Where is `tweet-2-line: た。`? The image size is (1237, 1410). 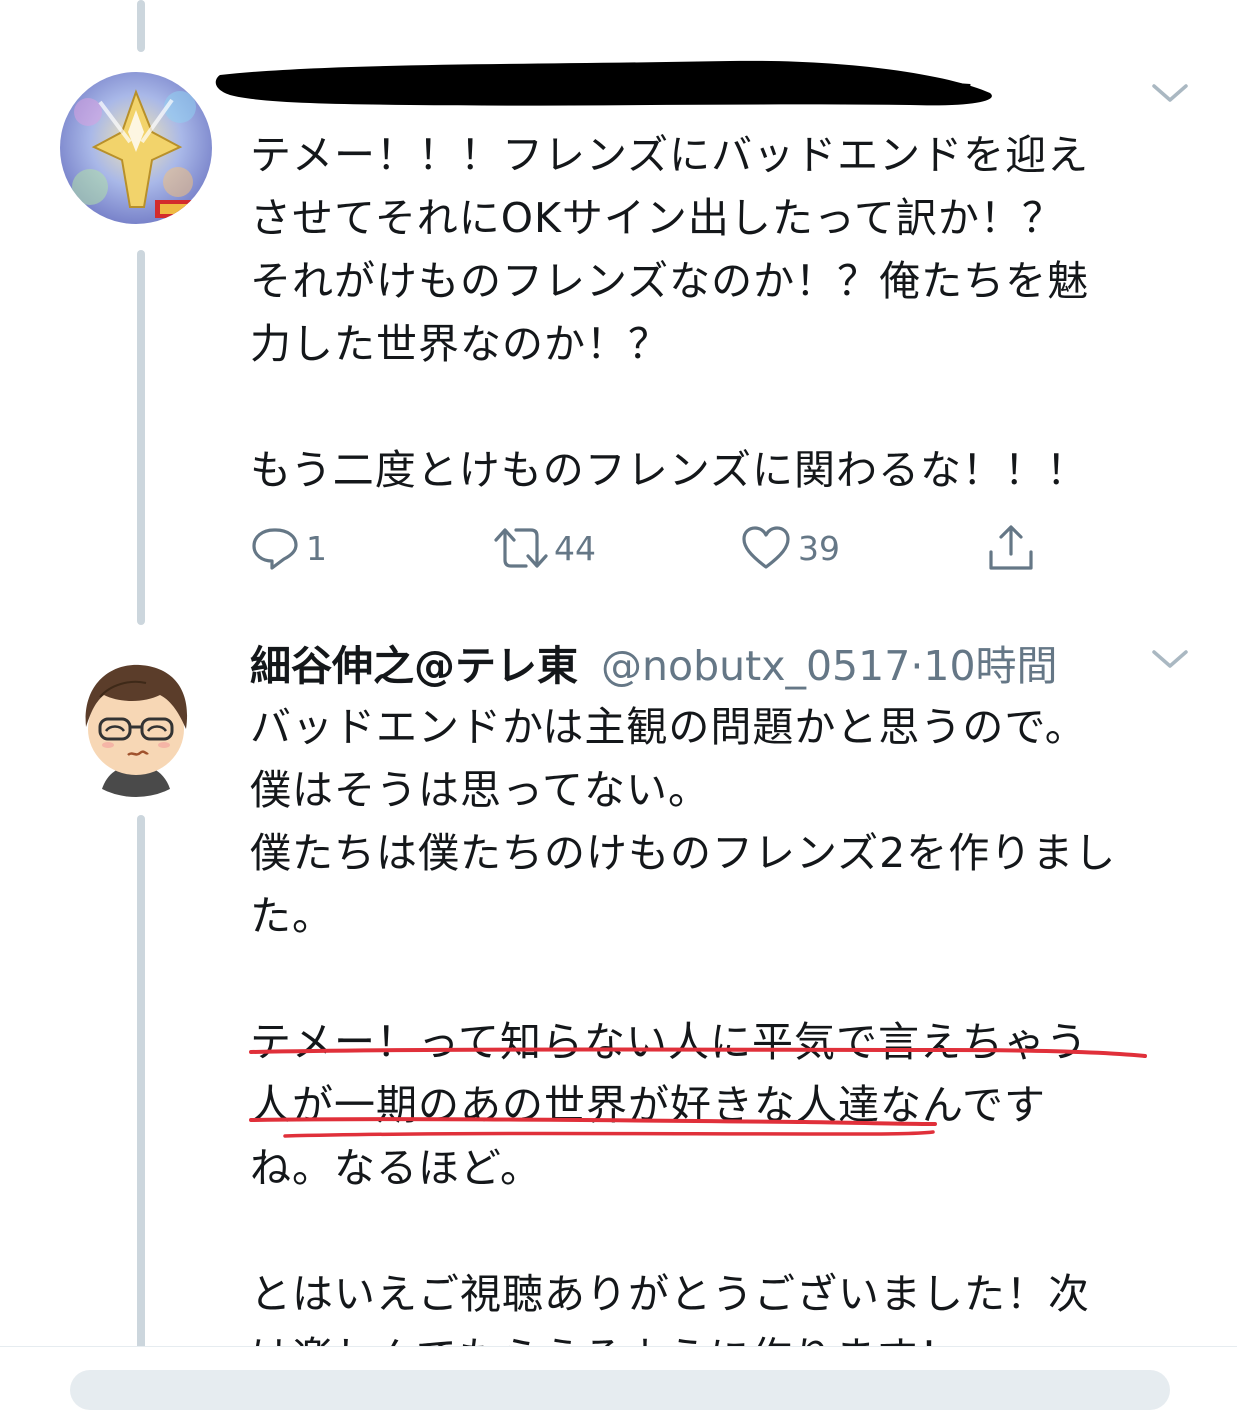
tweet-2-line: た。 is located at coordinates (292, 916).